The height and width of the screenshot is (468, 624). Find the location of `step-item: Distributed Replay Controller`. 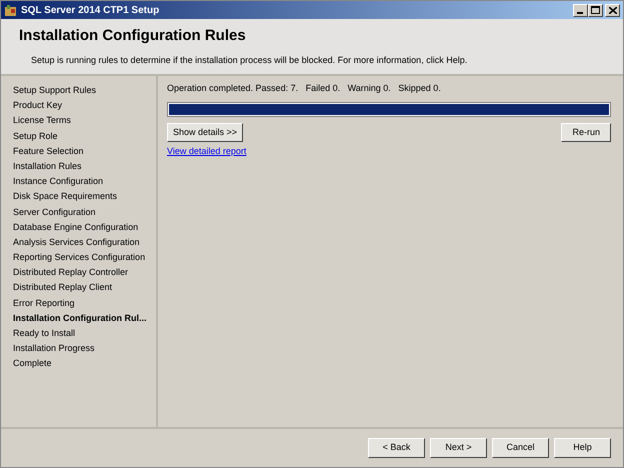

step-item: Distributed Replay Controller is located at coordinates (70, 273).